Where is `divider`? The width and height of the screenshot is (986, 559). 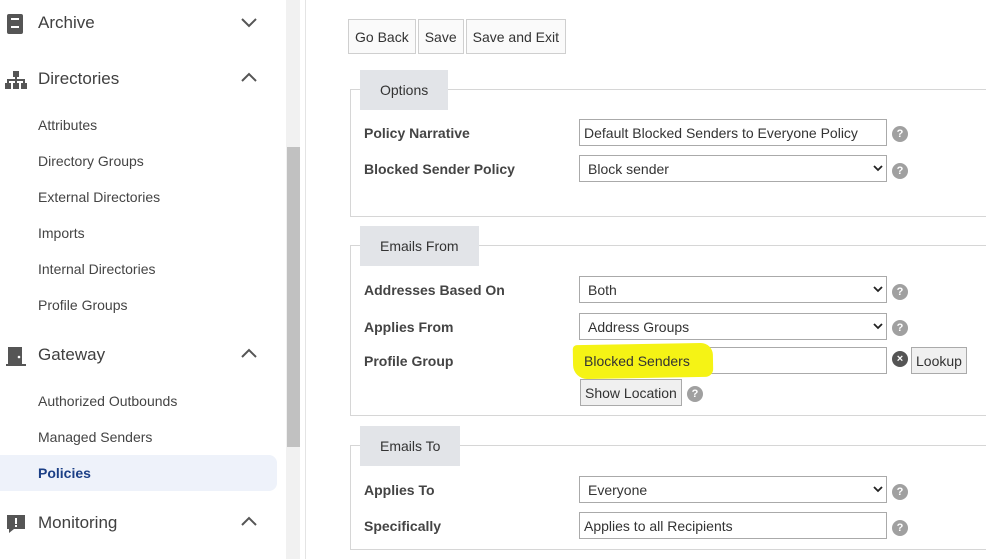 divider is located at coordinates (305, 279).